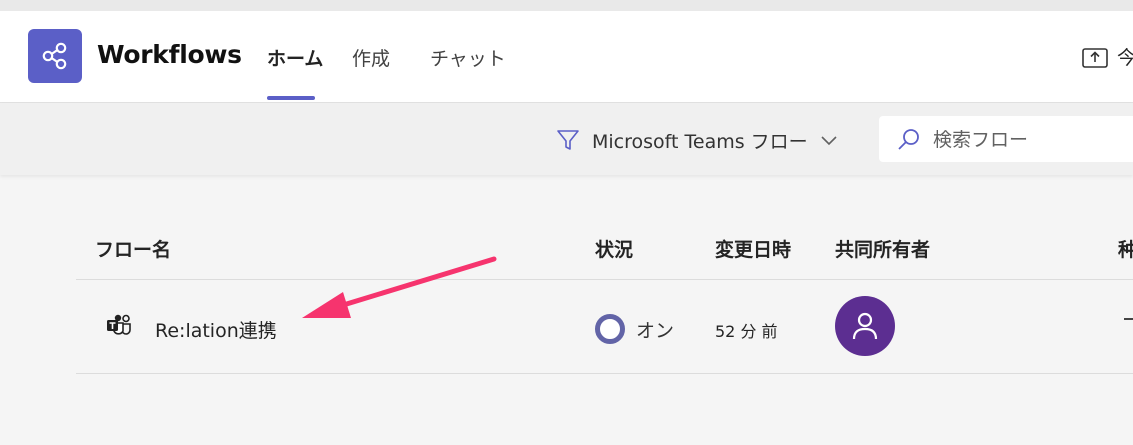  I want to click on column-header-co-owners: 共同所有者, so click(882, 248).